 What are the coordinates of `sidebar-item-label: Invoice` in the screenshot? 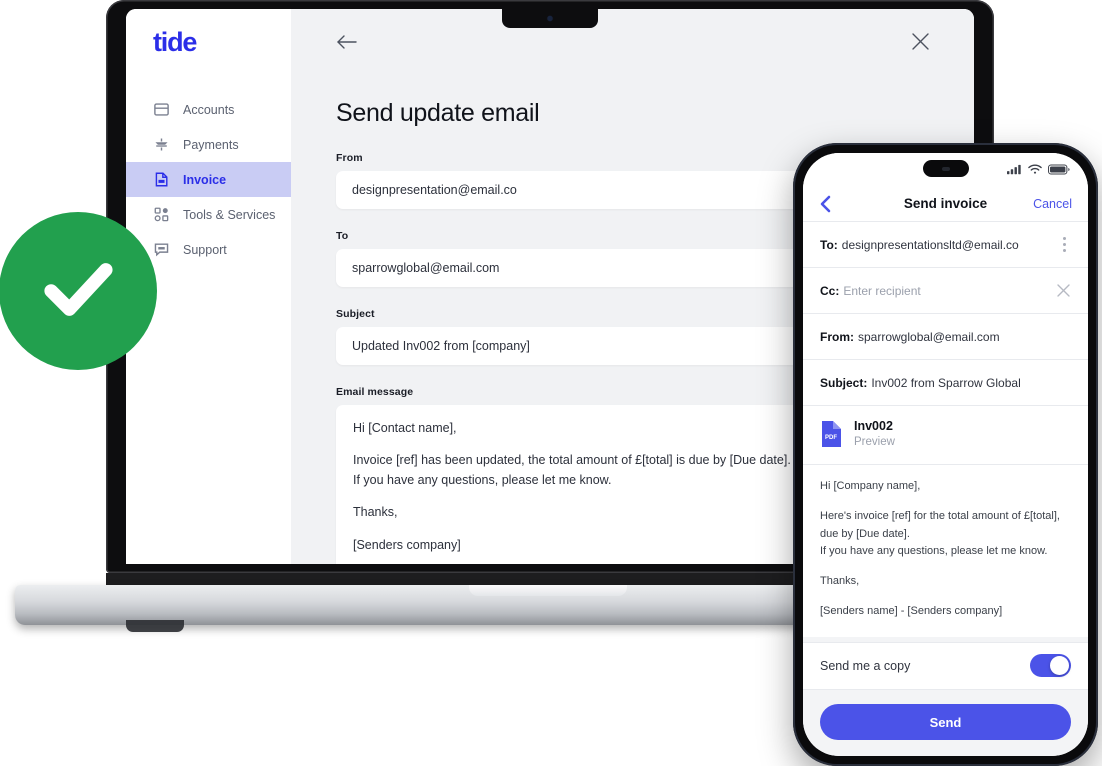 It's located at (205, 179).